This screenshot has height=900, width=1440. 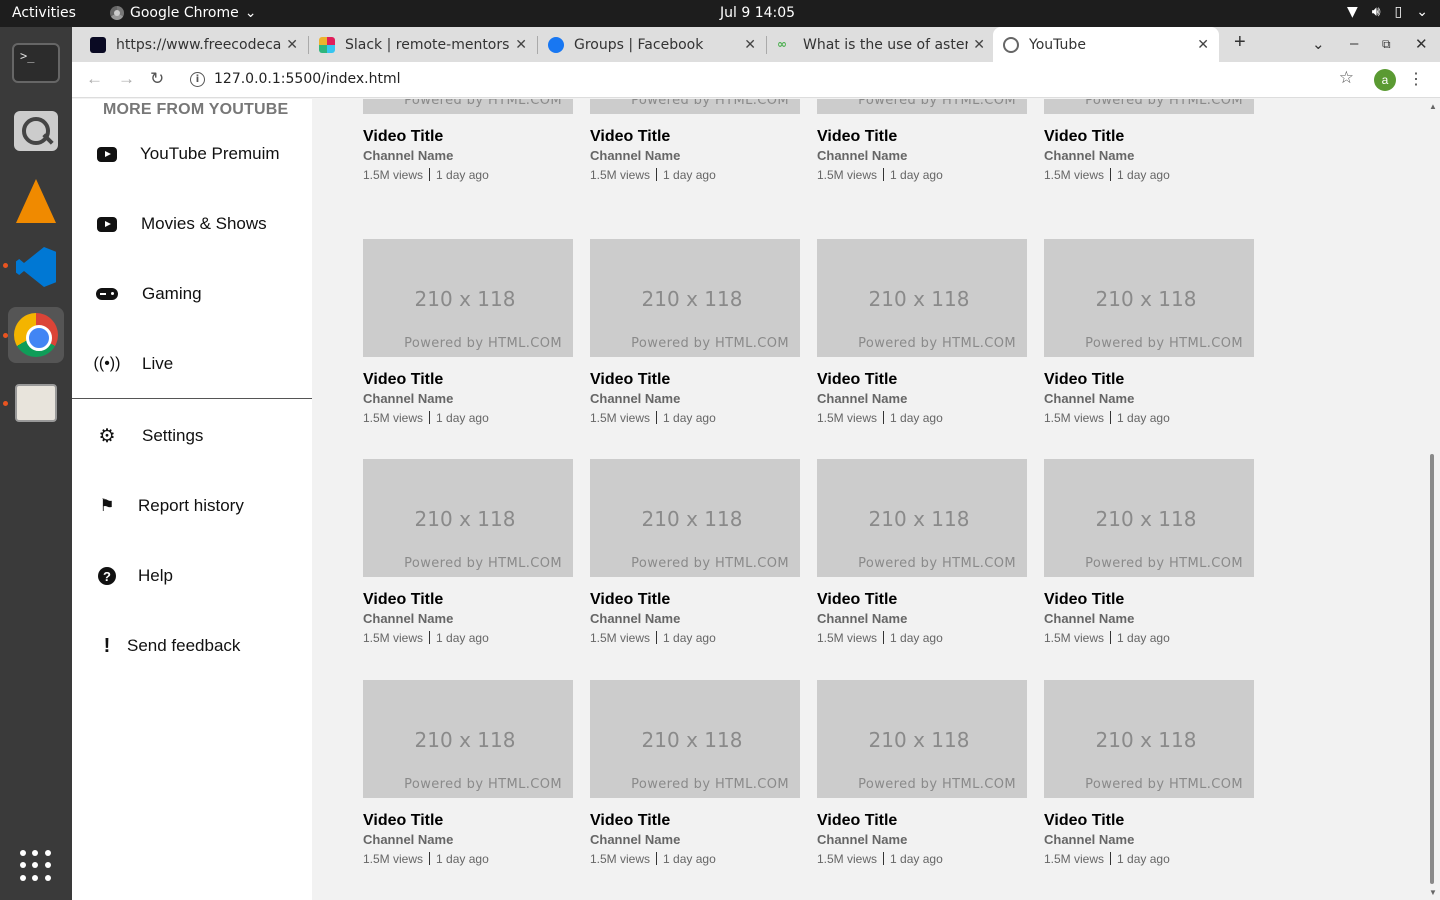 What do you see at coordinates (757, 13) in the screenshot?
I see `clock: Jul 9 14:05` at bounding box center [757, 13].